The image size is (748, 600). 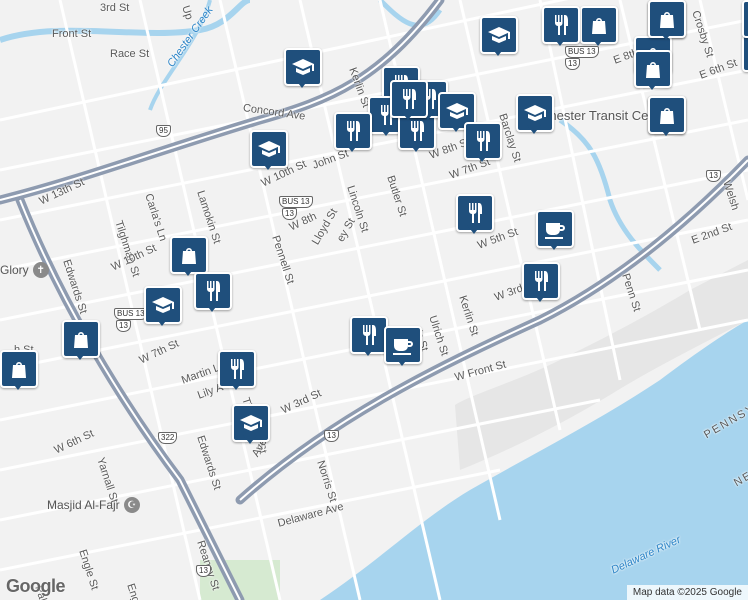 What do you see at coordinates (687, 592) in the screenshot?
I see `map-attribution: Map data ©2025 Google` at bounding box center [687, 592].